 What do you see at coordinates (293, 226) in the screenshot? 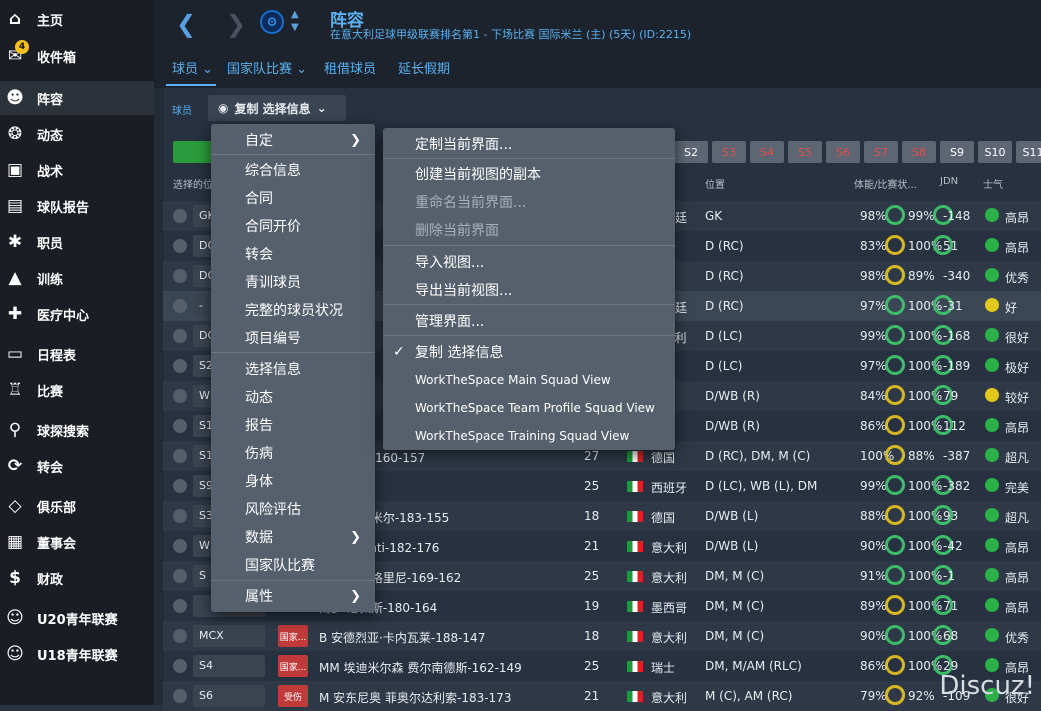
I see `menu-item: 合同开价` at bounding box center [293, 226].